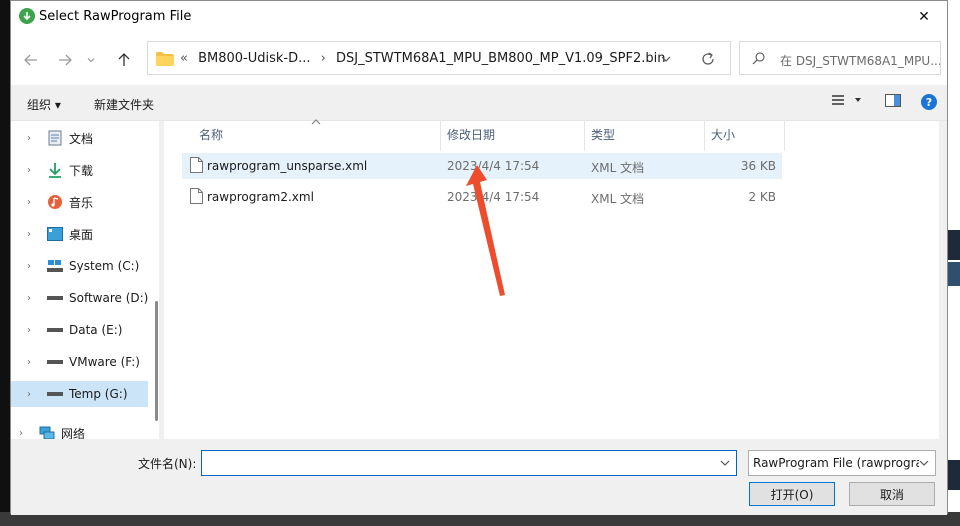 This screenshot has width=960, height=526. I want to click on column-header-size: 大小, so click(723, 134).